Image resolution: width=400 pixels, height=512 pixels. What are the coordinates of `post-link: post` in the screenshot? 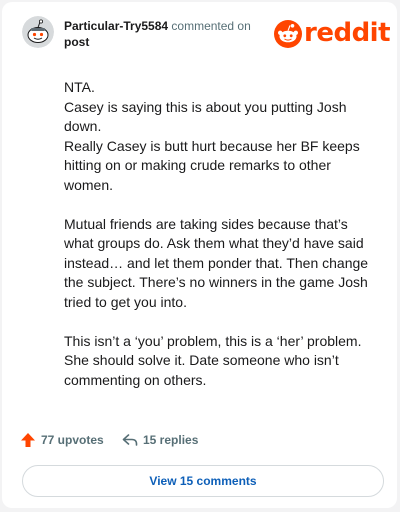 It's located at (169, 42).